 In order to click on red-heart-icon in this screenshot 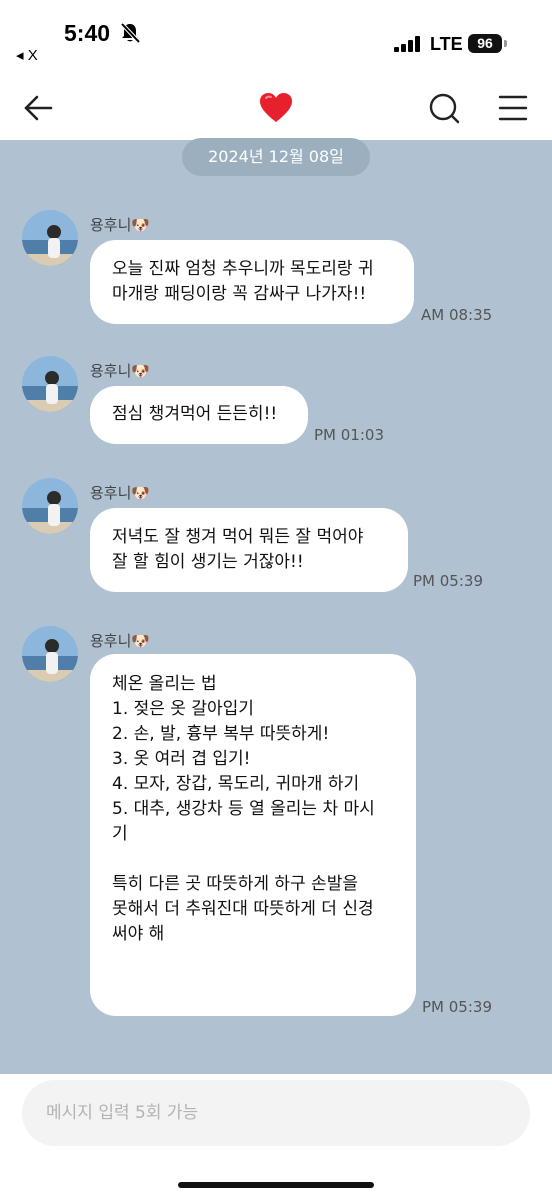, I will do `click(276, 107)`.